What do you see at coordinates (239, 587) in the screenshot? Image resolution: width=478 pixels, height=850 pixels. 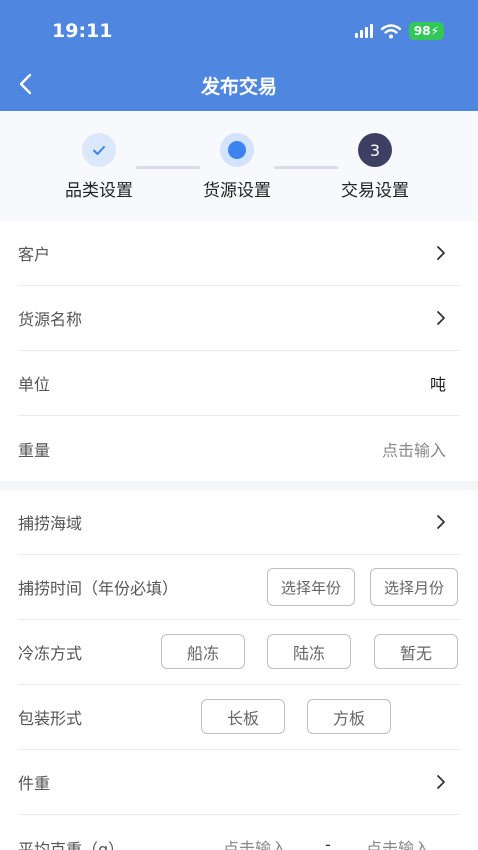 I see `fishing-time-row: 捕捞时间（年份必填） 选择年份 选择月份` at bounding box center [239, 587].